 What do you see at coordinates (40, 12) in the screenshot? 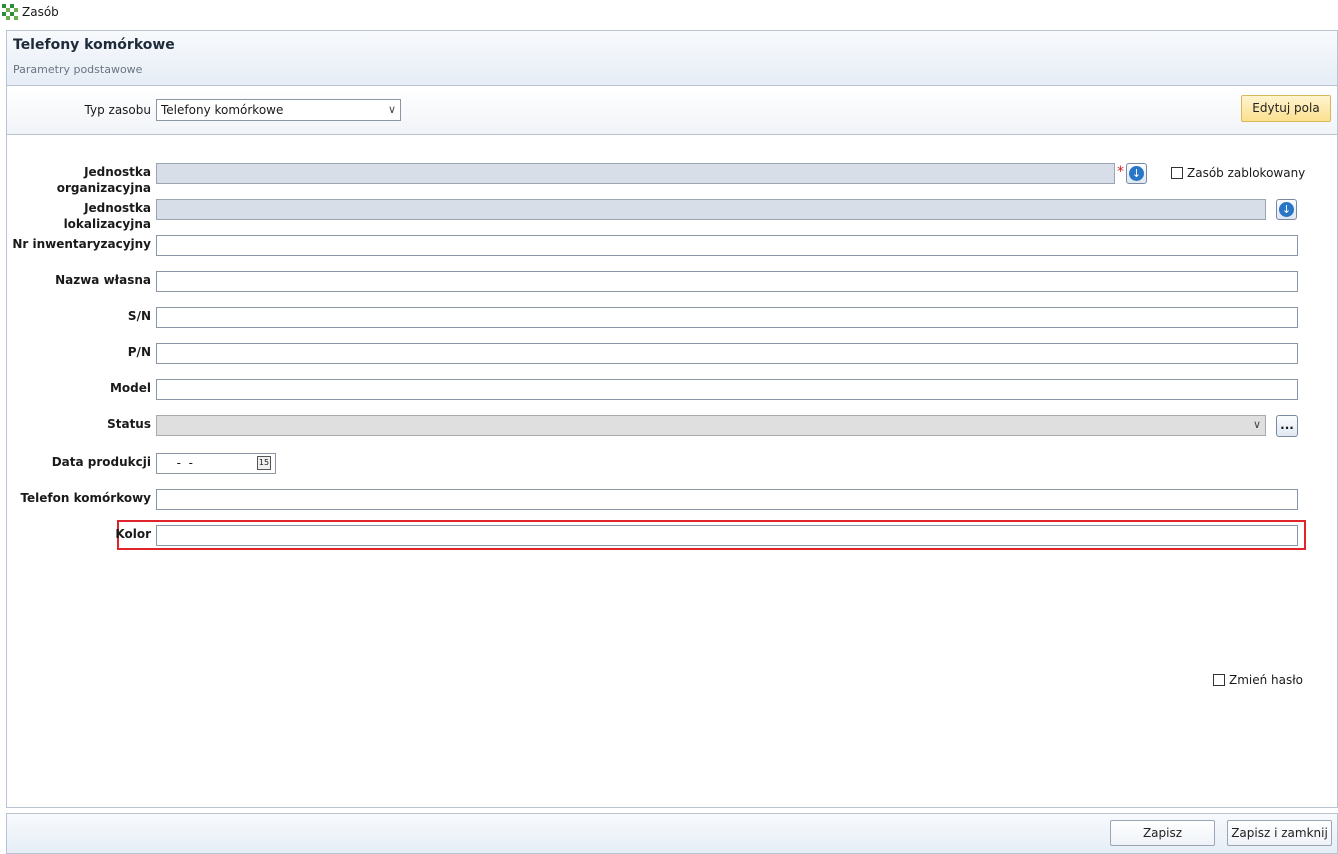
I see `window-title: Zasób` at bounding box center [40, 12].